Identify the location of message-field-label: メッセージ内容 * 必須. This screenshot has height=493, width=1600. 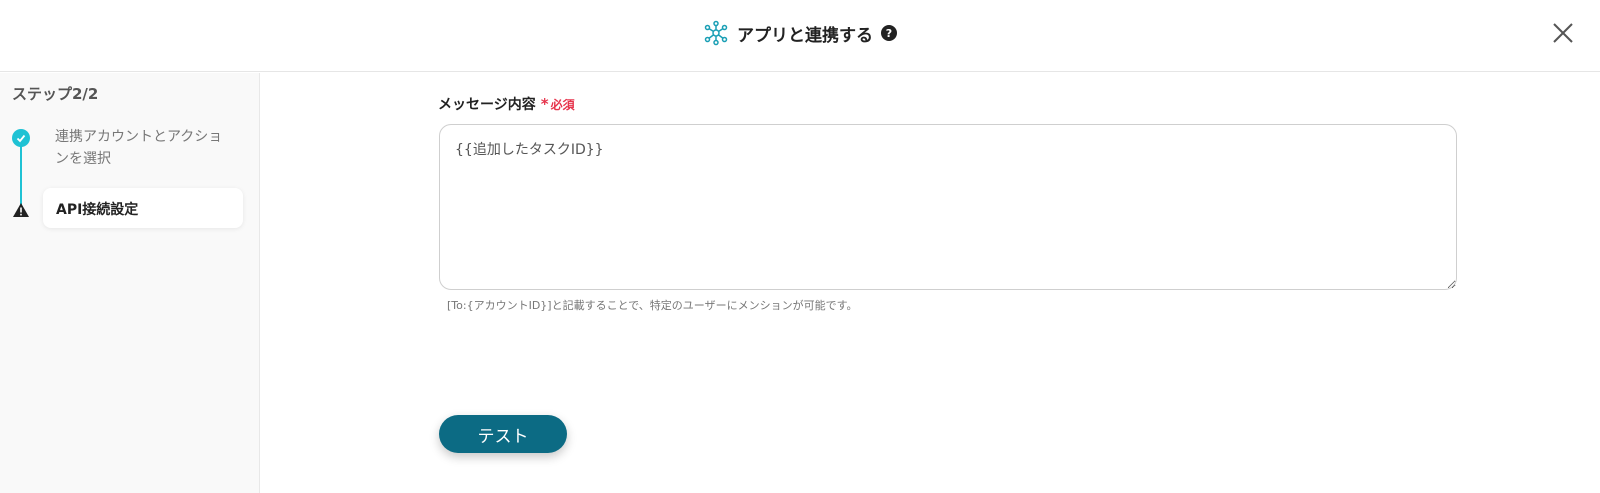
(506, 104).